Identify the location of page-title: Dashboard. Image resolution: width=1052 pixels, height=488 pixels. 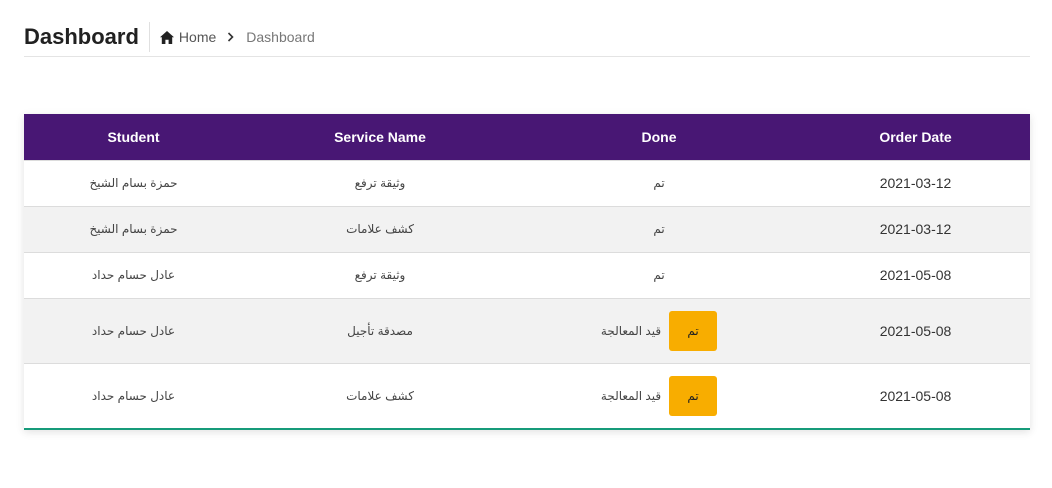
(87, 37).